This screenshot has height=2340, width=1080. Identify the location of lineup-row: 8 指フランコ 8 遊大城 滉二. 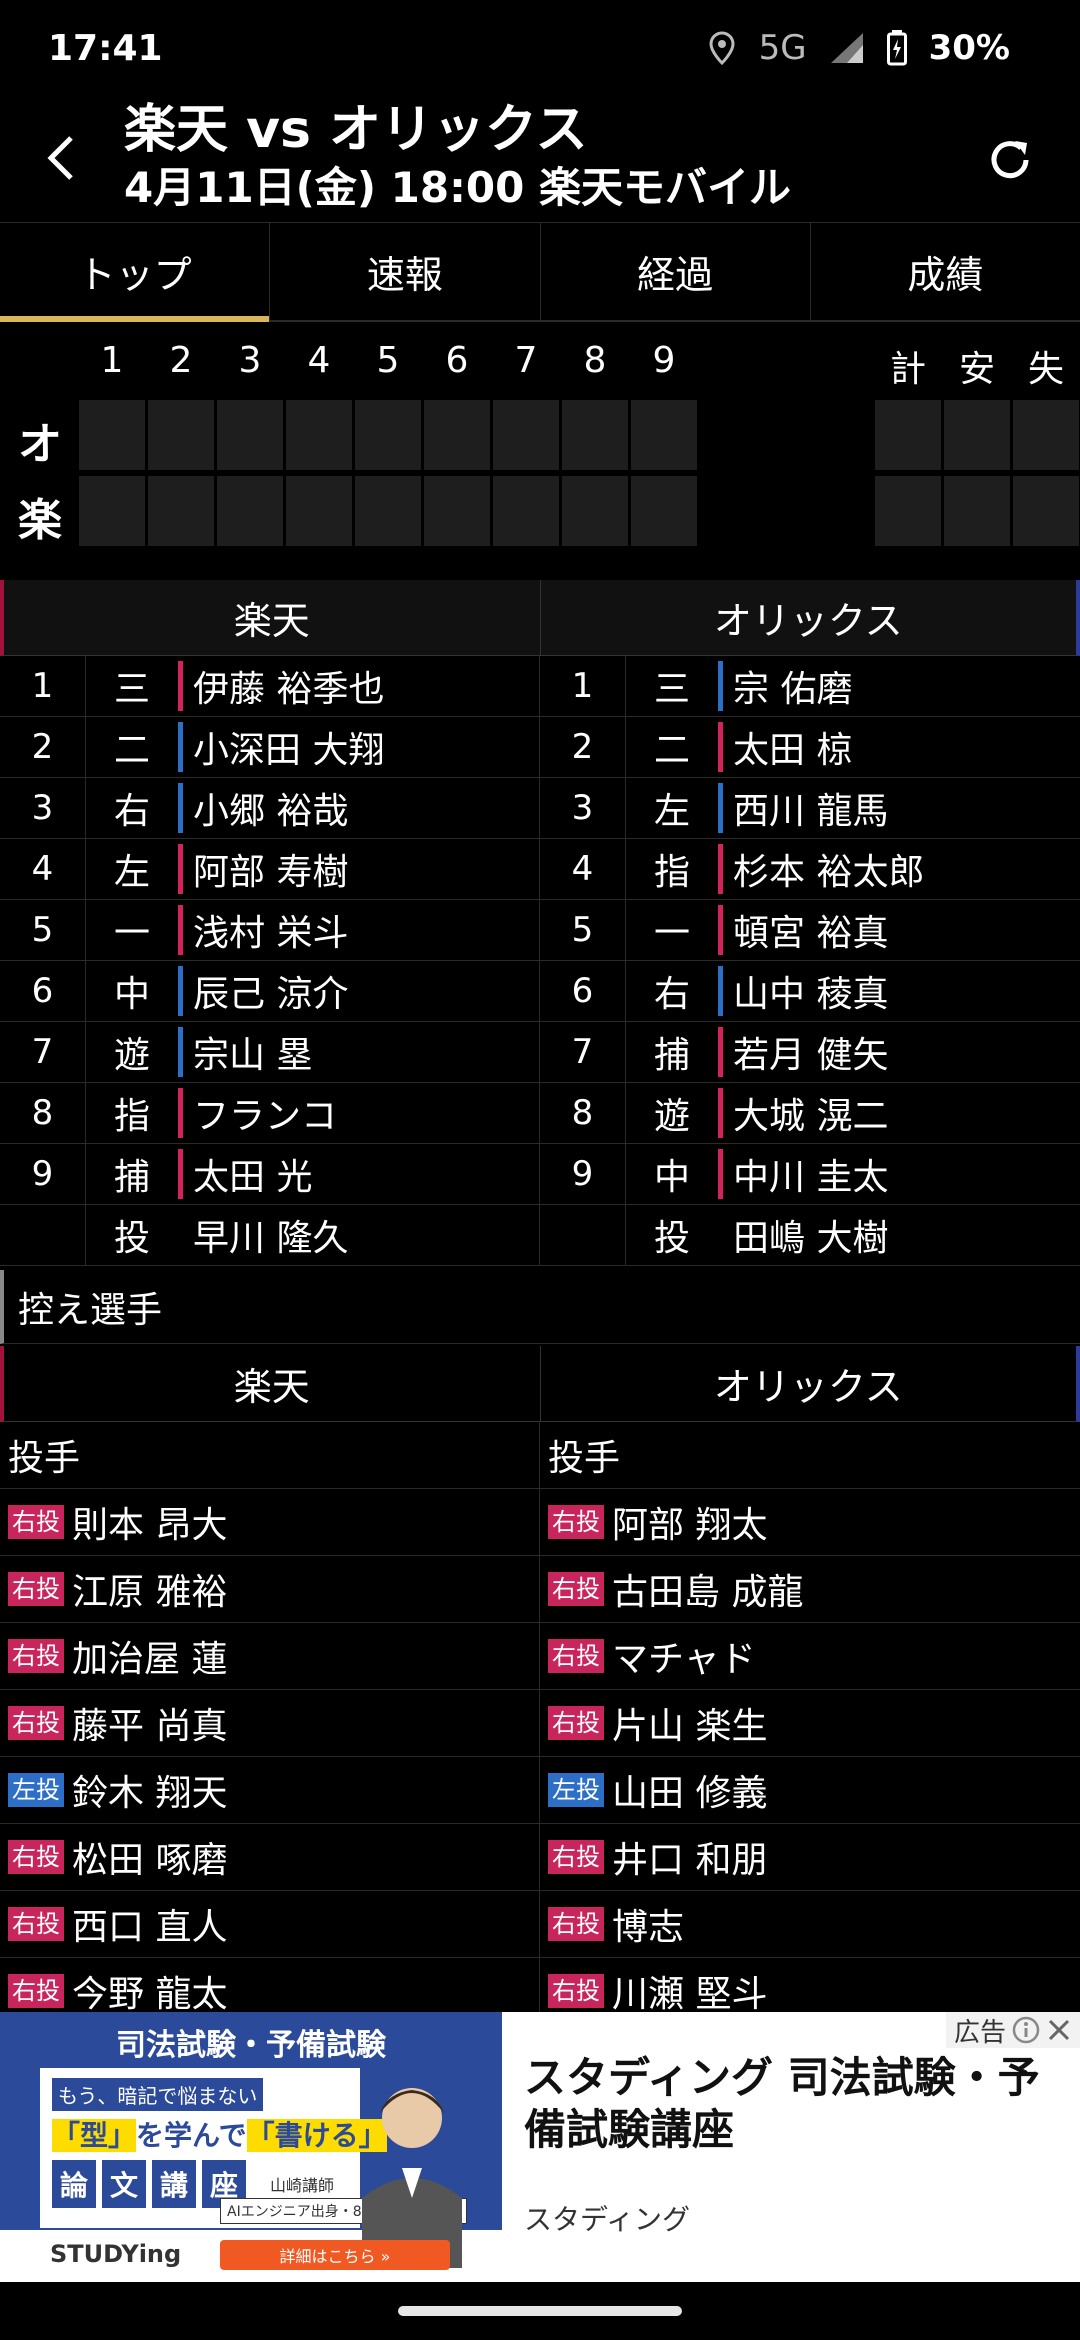
(540, 1113).